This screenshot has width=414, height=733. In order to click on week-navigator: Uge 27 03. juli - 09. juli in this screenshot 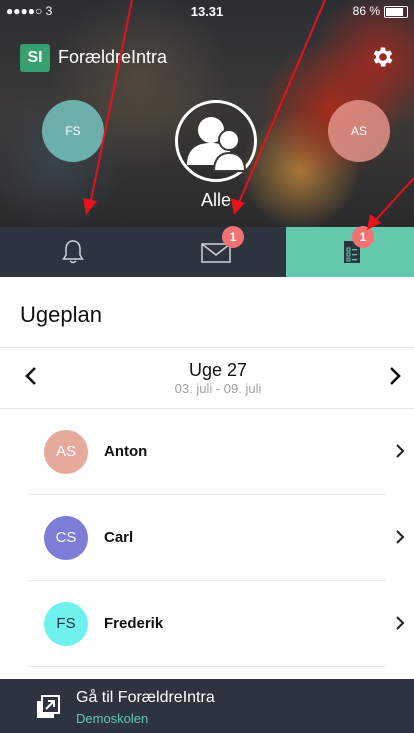, I will do `click(207, 378)`.